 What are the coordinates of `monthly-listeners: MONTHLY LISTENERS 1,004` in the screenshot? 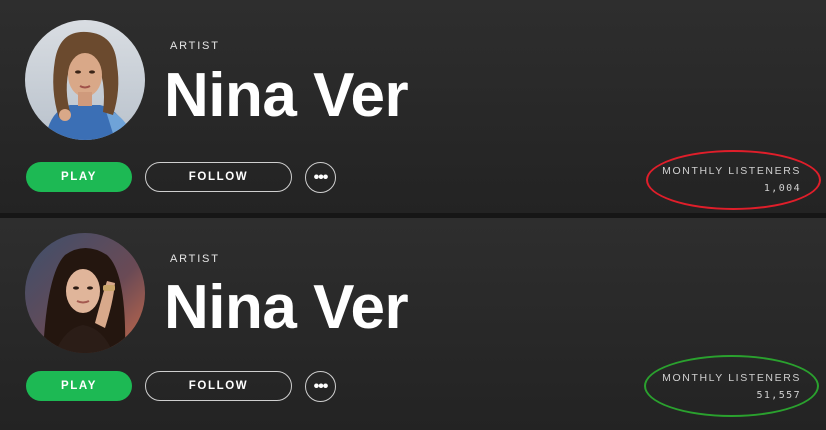 It's located at (731, 180).